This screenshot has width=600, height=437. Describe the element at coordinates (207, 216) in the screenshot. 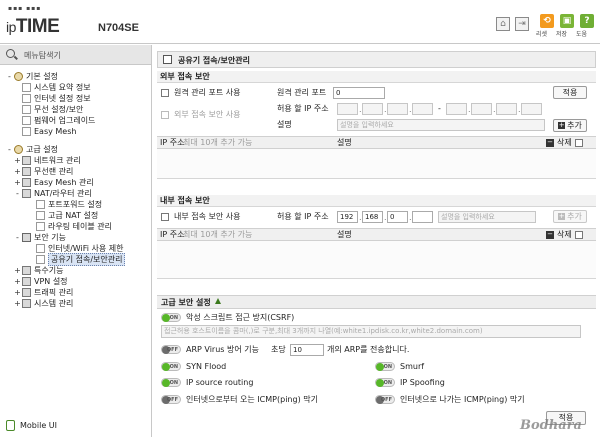

I see `internal-access-use-label: 내부 접속 보안 사용` at that location.